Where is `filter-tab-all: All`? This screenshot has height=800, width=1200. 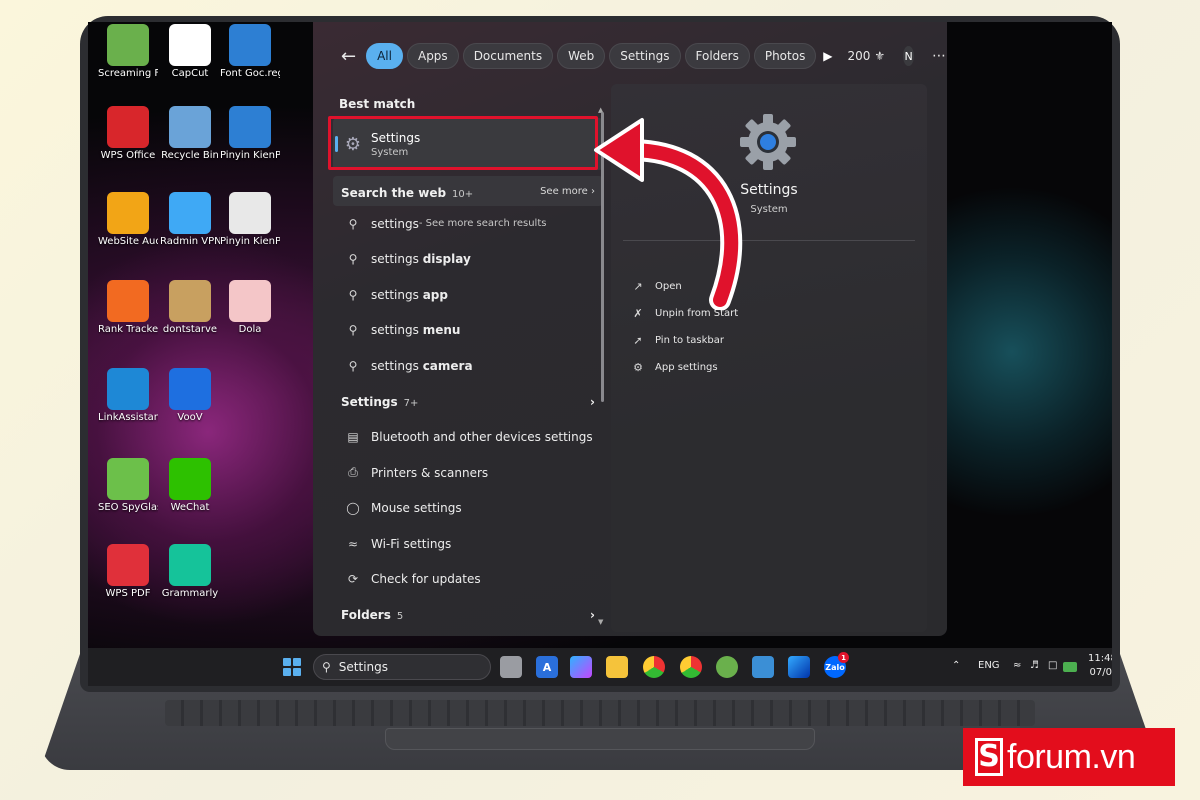
filter-tab-all: All is located at coordinates (384, 56).